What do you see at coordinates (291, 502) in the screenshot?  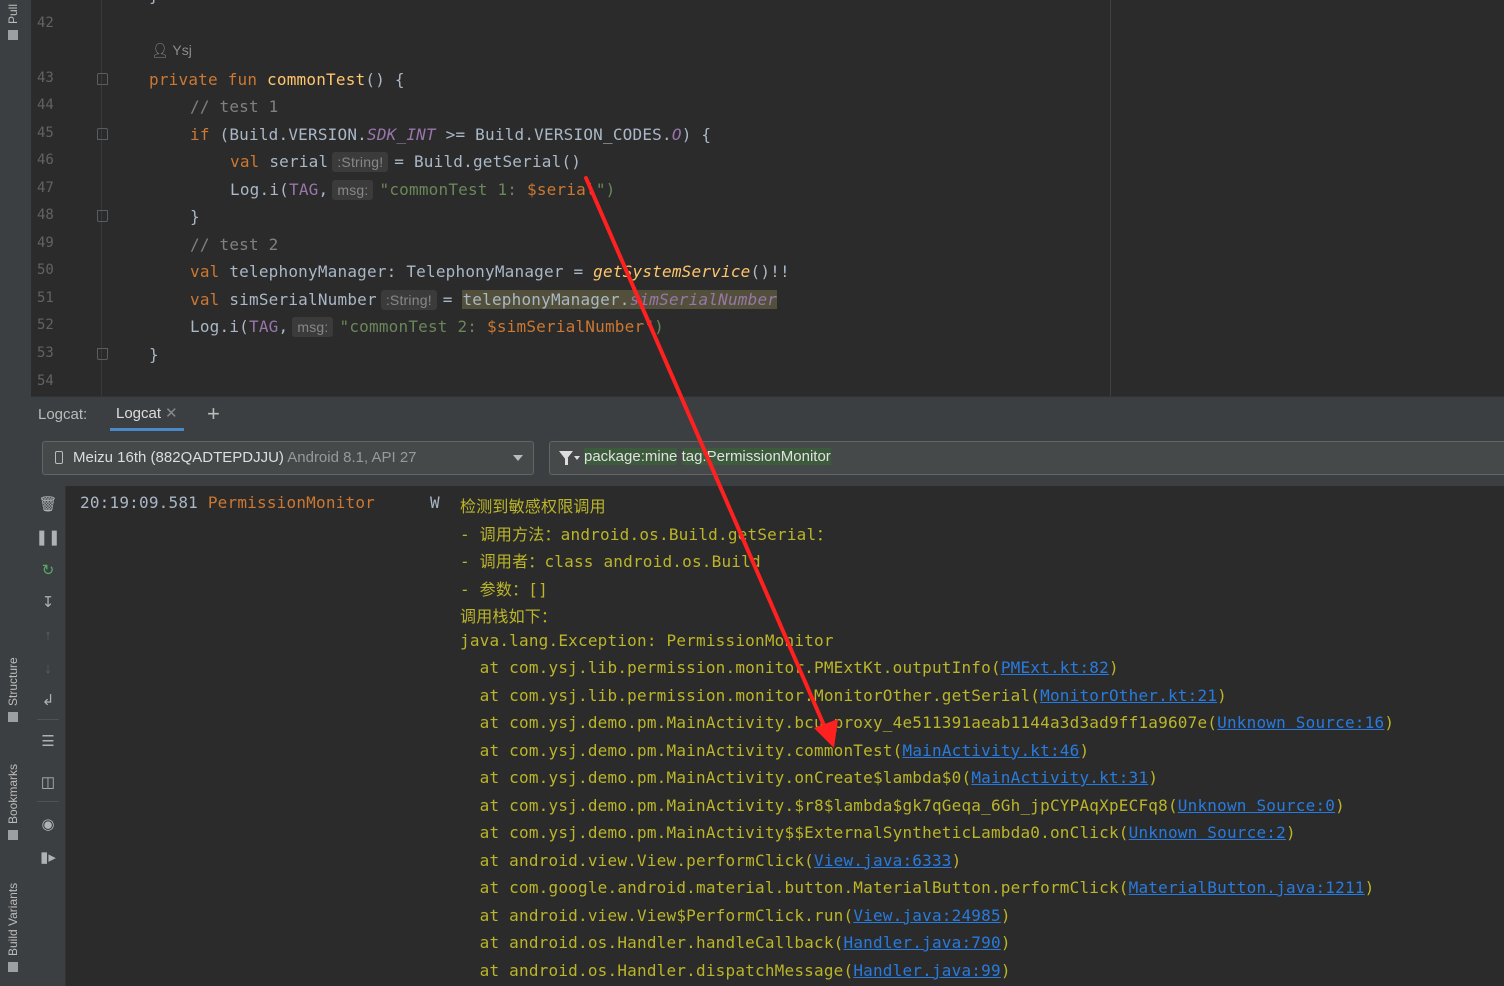 I see `log-tag: PermissionMonitor` at bounding box center [291, 502].